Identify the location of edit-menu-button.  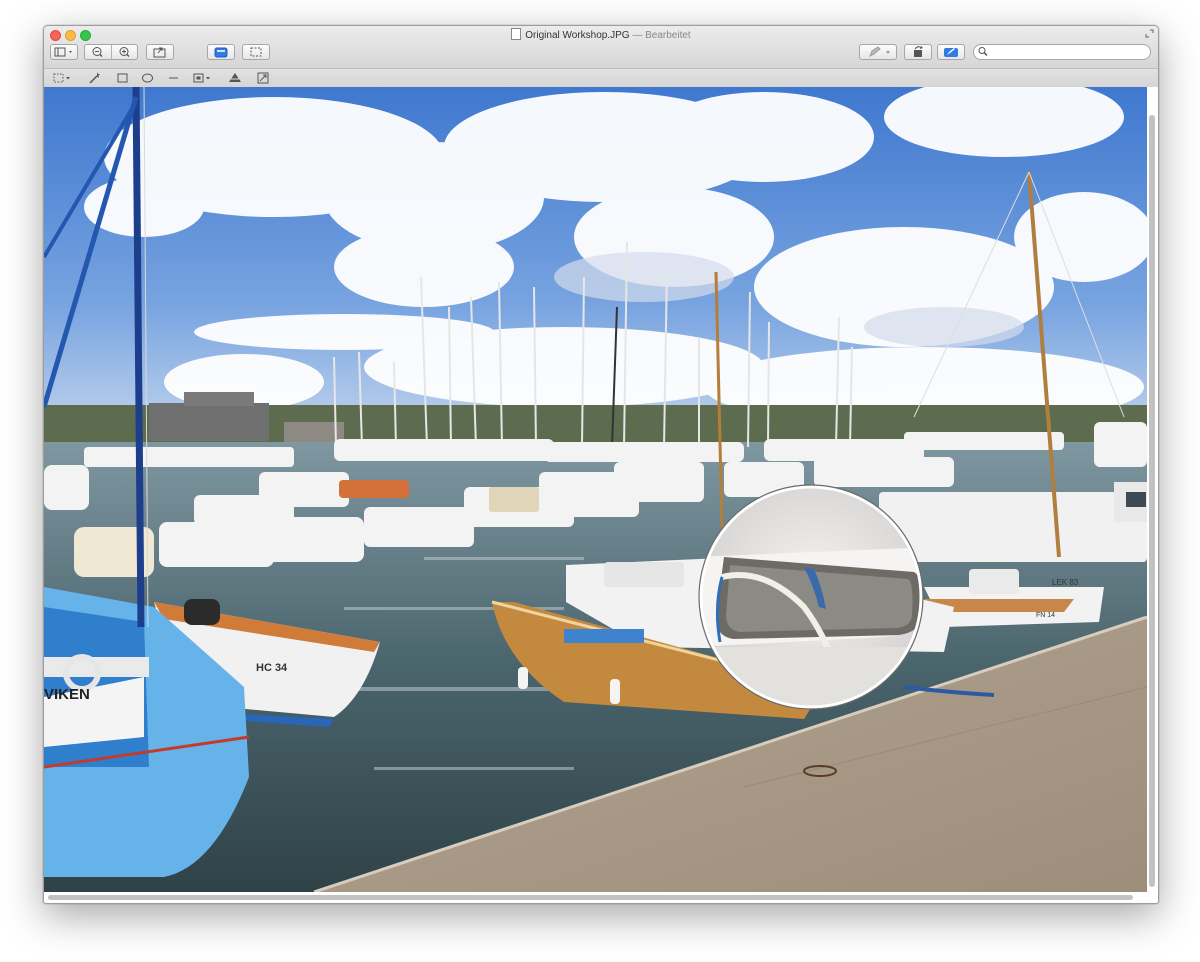
(878, 52).